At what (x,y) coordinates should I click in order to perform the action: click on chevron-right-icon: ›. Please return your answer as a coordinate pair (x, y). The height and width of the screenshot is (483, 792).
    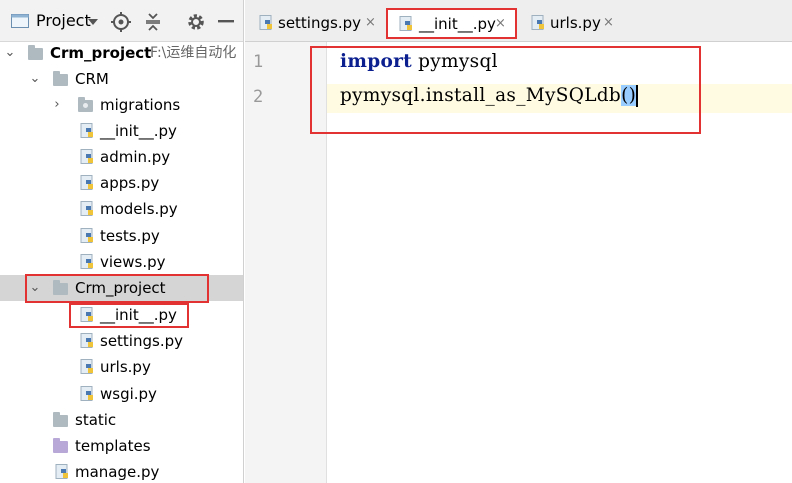
    Looking at the image, I should click on (57, 105).